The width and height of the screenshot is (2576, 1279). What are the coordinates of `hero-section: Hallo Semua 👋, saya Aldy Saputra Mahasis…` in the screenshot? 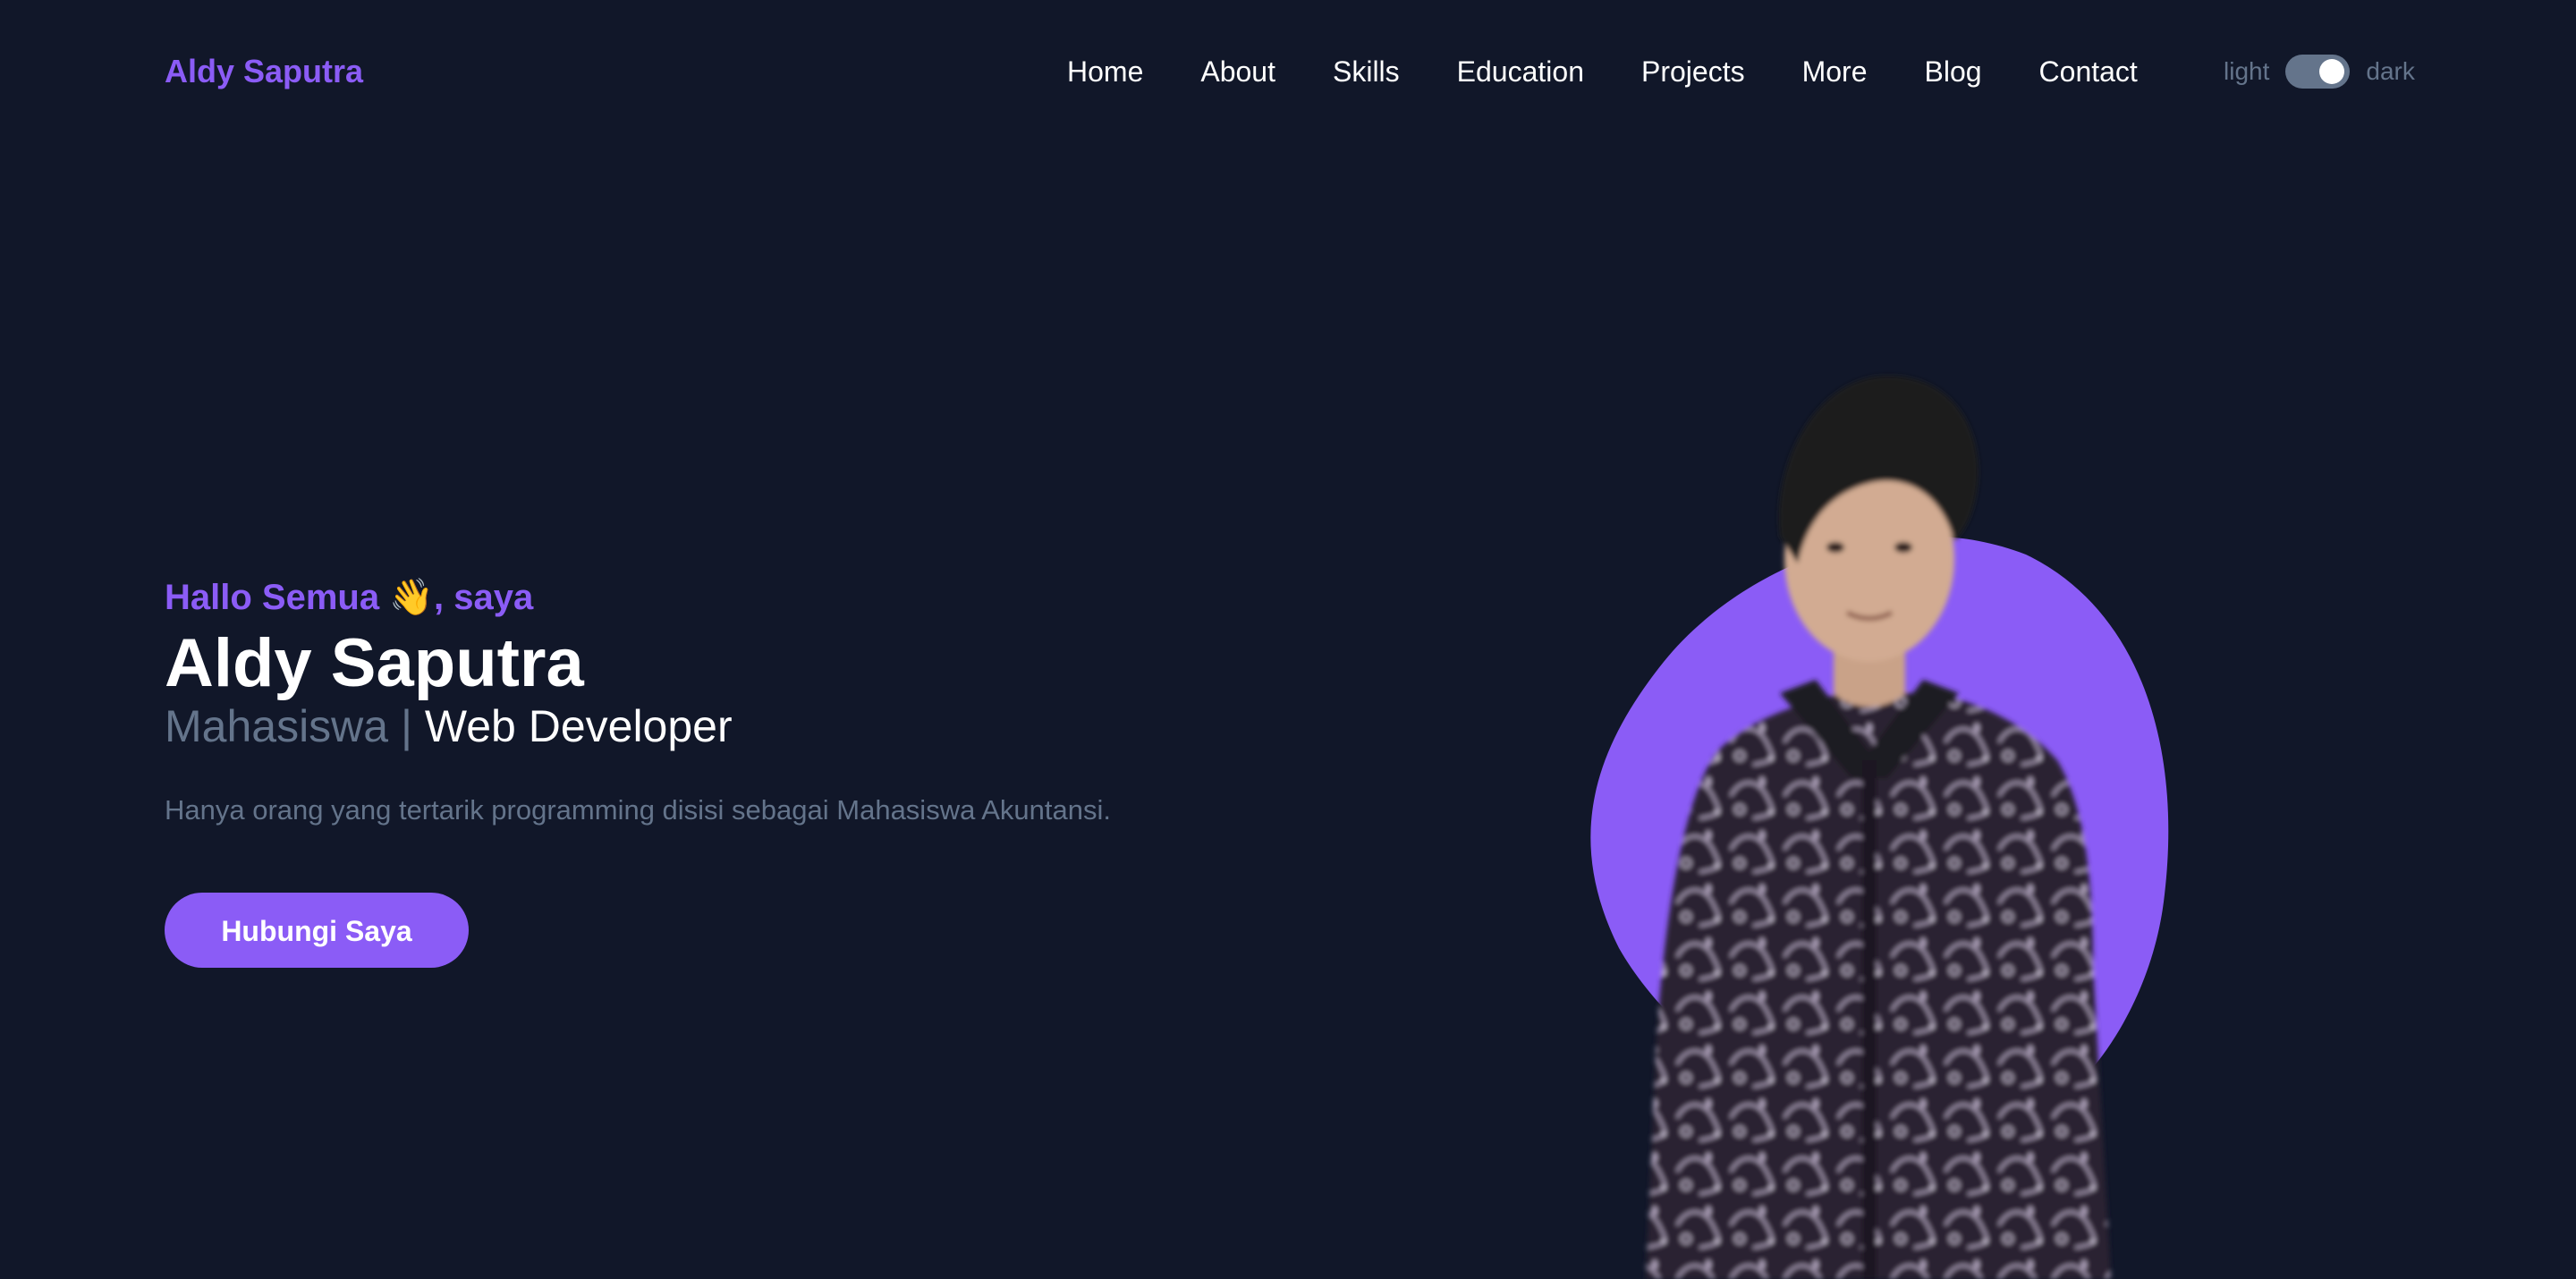 It's located at (746, 770).